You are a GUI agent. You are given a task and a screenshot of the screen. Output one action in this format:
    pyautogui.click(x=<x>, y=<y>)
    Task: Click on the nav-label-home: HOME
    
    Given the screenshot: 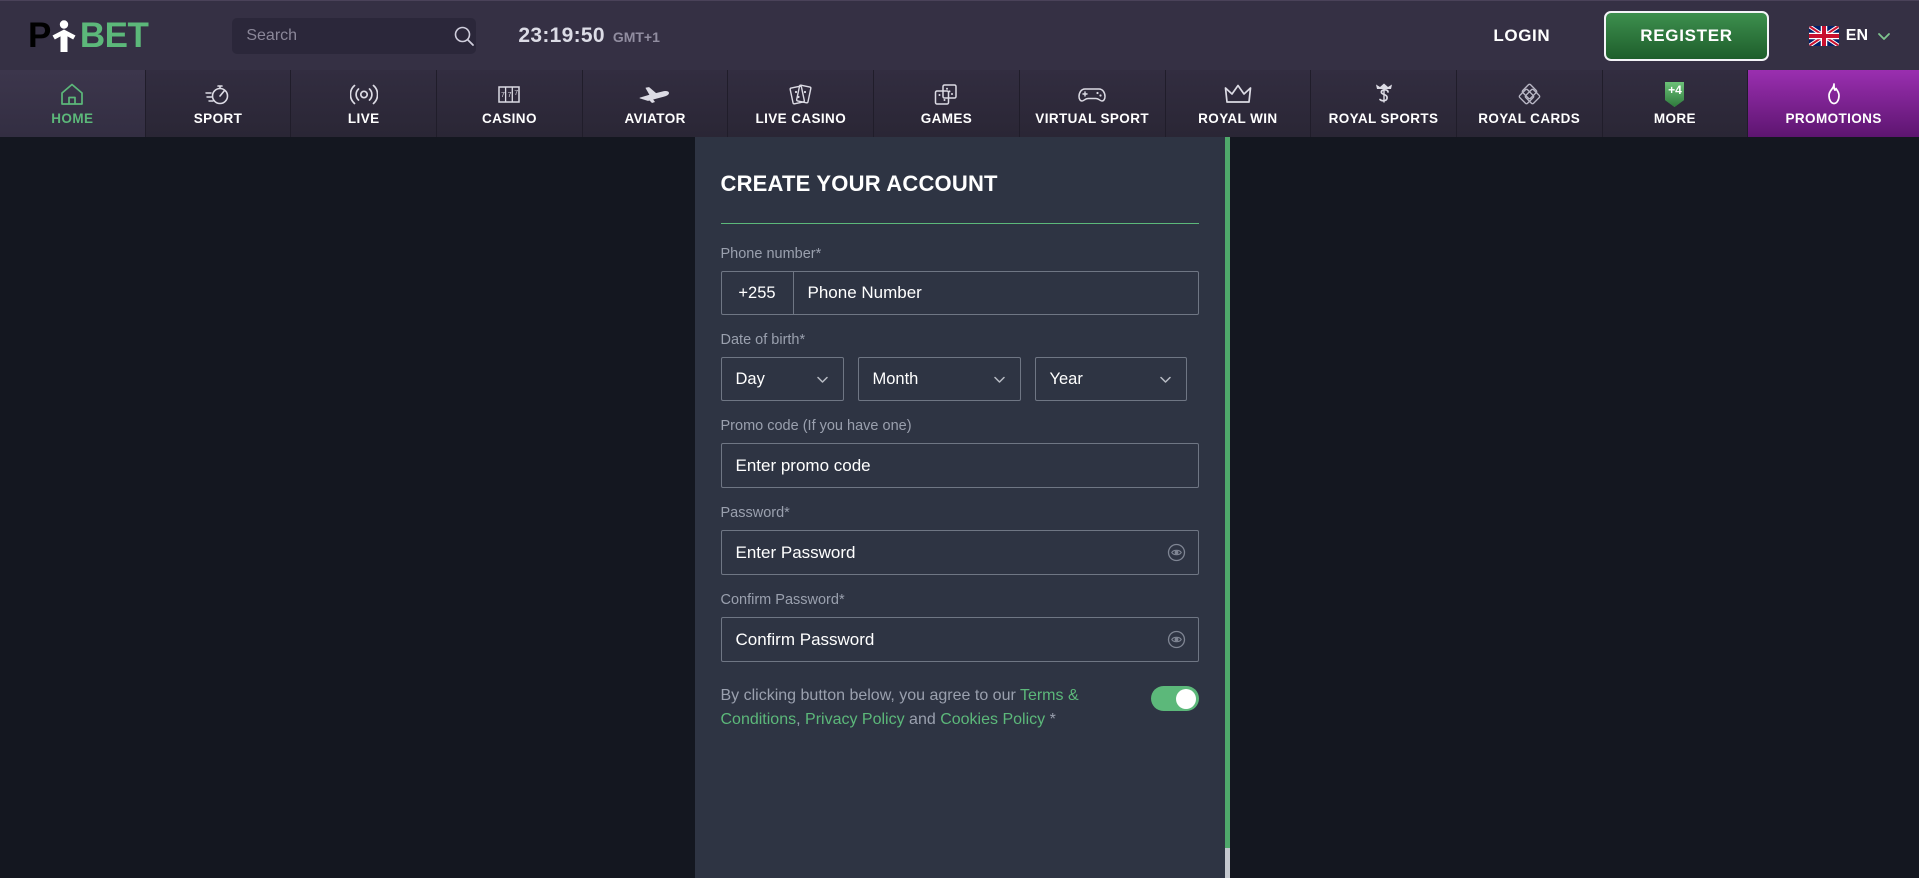 What is the action you would take?
    pyautogui.click(x=72, y=118)
    